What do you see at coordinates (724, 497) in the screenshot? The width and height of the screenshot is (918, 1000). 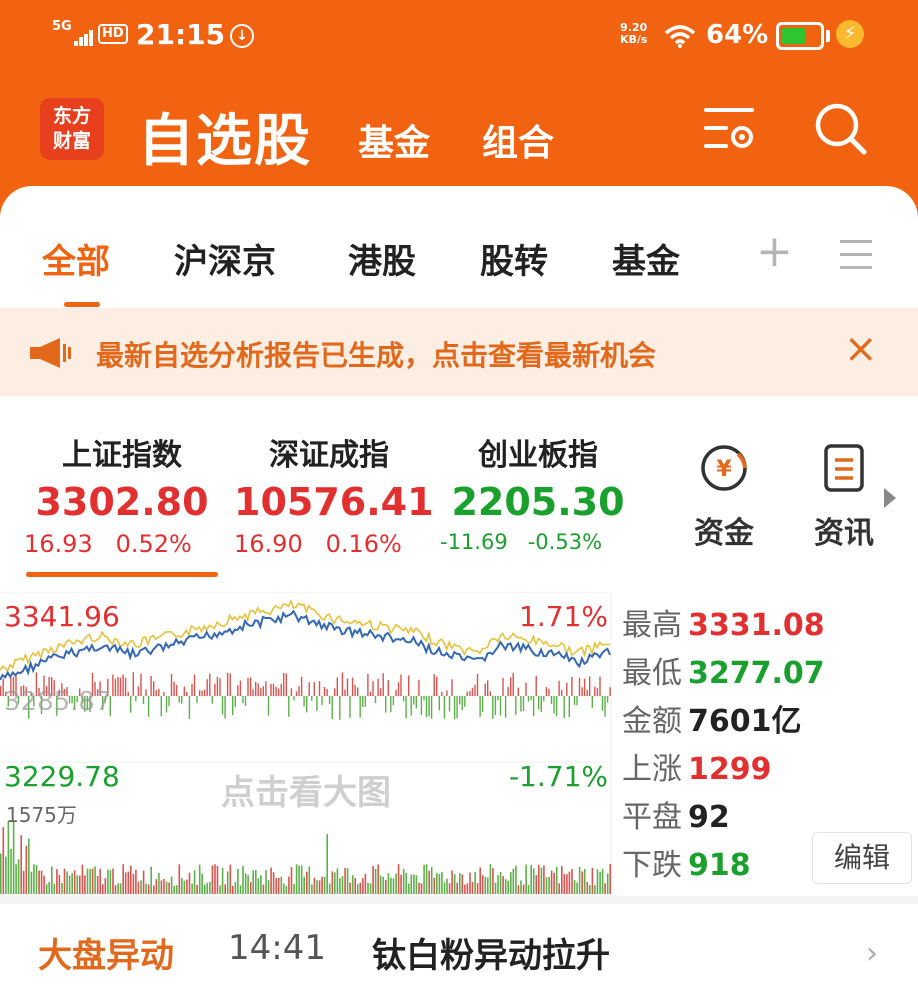 I see `quick-link-funds-flow: ¥ 资金` at bounding box center [724, 497].